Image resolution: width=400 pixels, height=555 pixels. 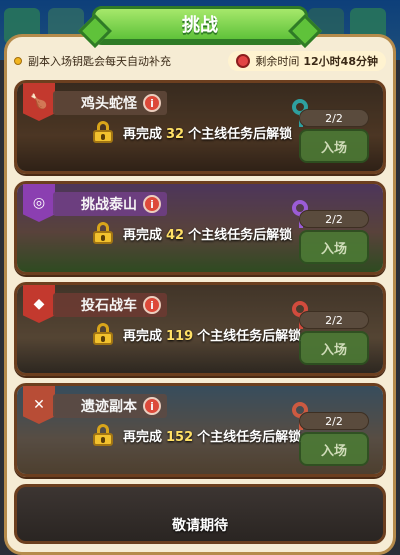 I want to click on coming-soon-card: 敬请期待, so click(x=200, y=514).